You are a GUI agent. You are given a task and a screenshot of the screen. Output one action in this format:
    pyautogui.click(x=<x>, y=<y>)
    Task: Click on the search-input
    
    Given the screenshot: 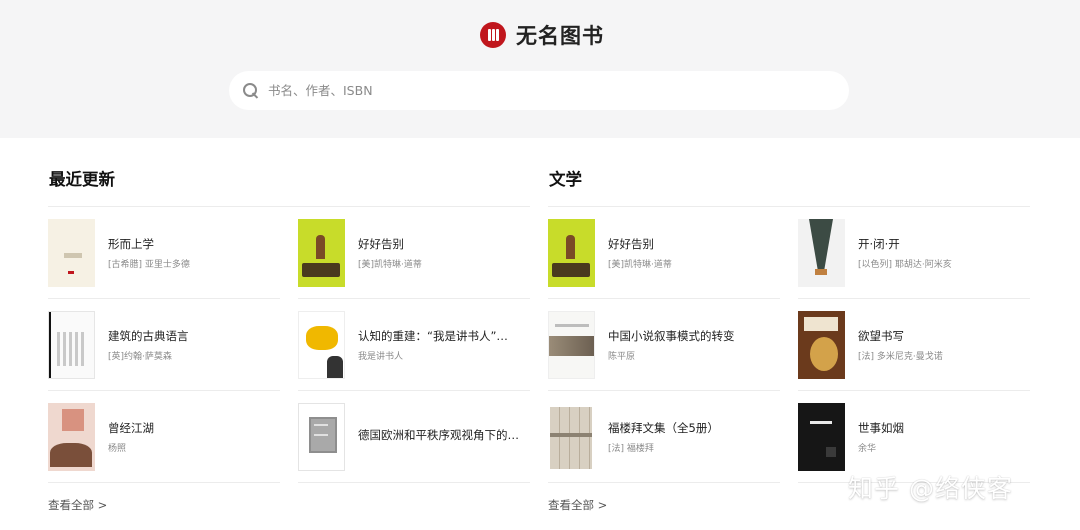 What is the action you would take?
    pyautogui.click(x=538, y=90)
    